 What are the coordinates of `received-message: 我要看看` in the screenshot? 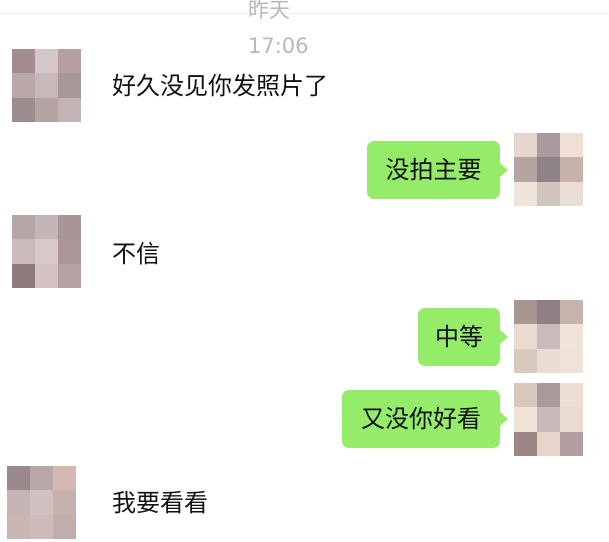 It's located at (160, 503).